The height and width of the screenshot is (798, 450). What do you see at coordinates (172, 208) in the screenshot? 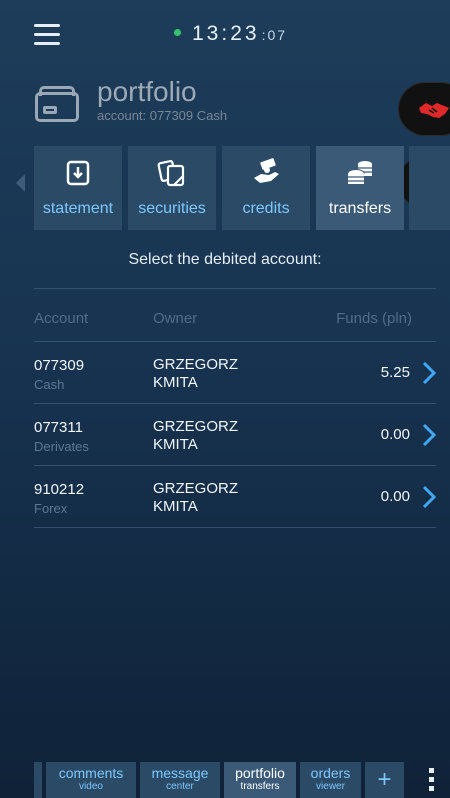
I see `tab-label: securities` at bounding box center [172, 208].